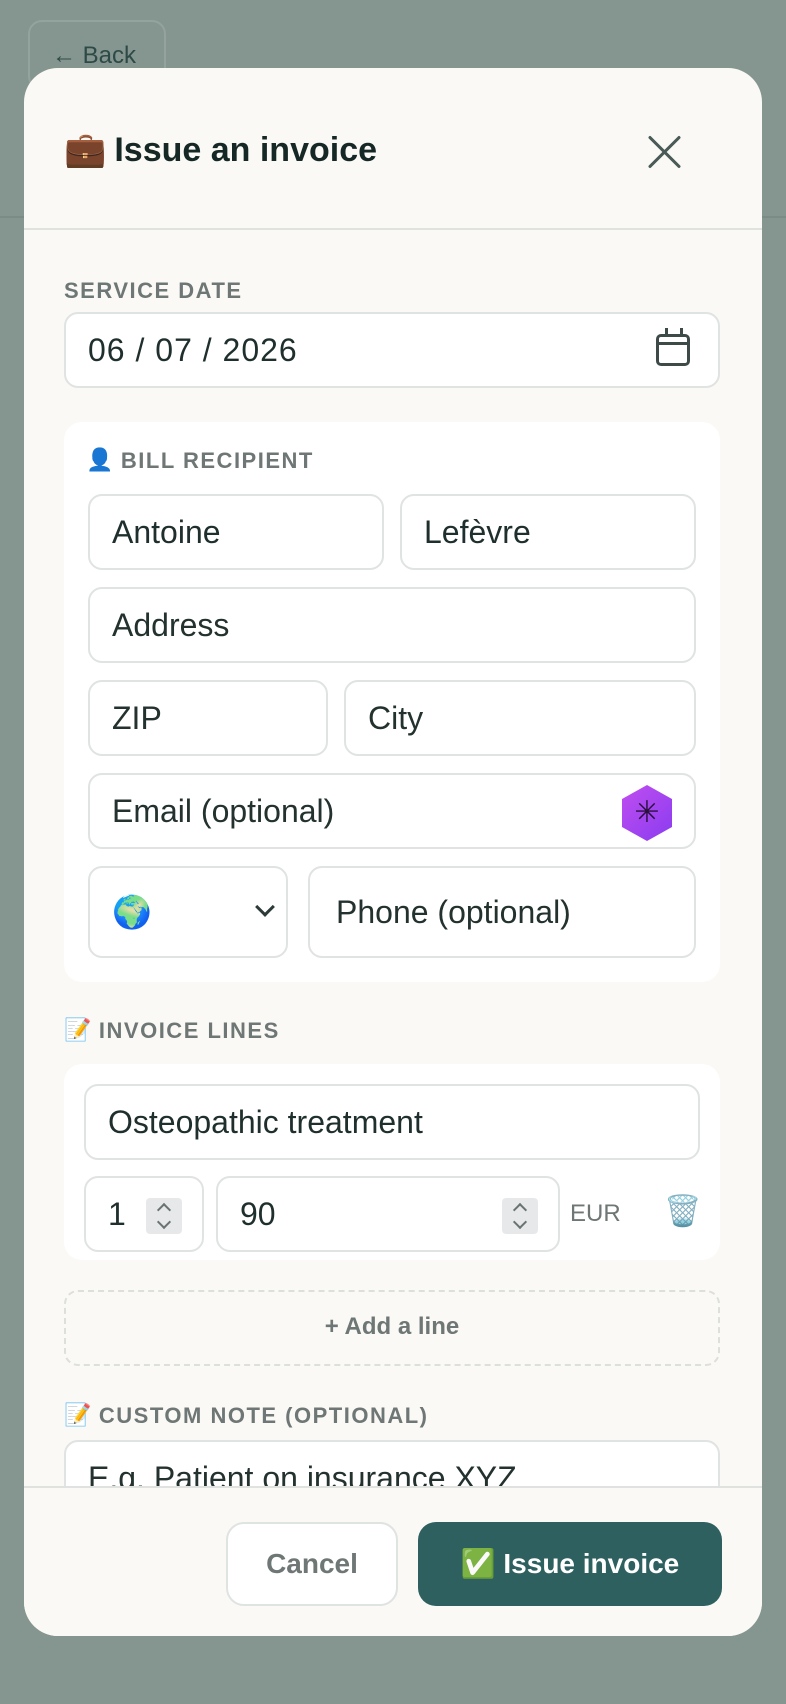 This screenshot has height=1704, width=786. What do you see at coordinates (265, 907) in the screenshot?
I see `chevron-down-icon` at bounding box center [265, 907].